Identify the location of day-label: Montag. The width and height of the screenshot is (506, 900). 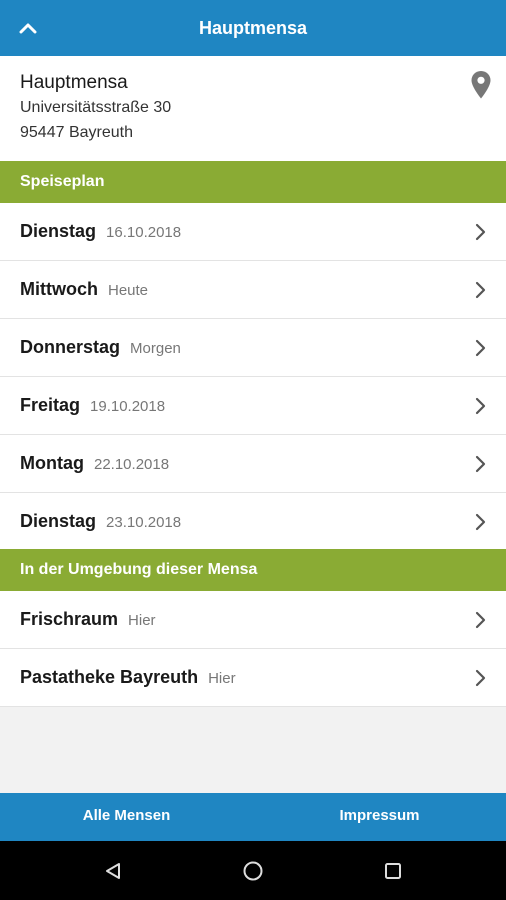
(52, 463).